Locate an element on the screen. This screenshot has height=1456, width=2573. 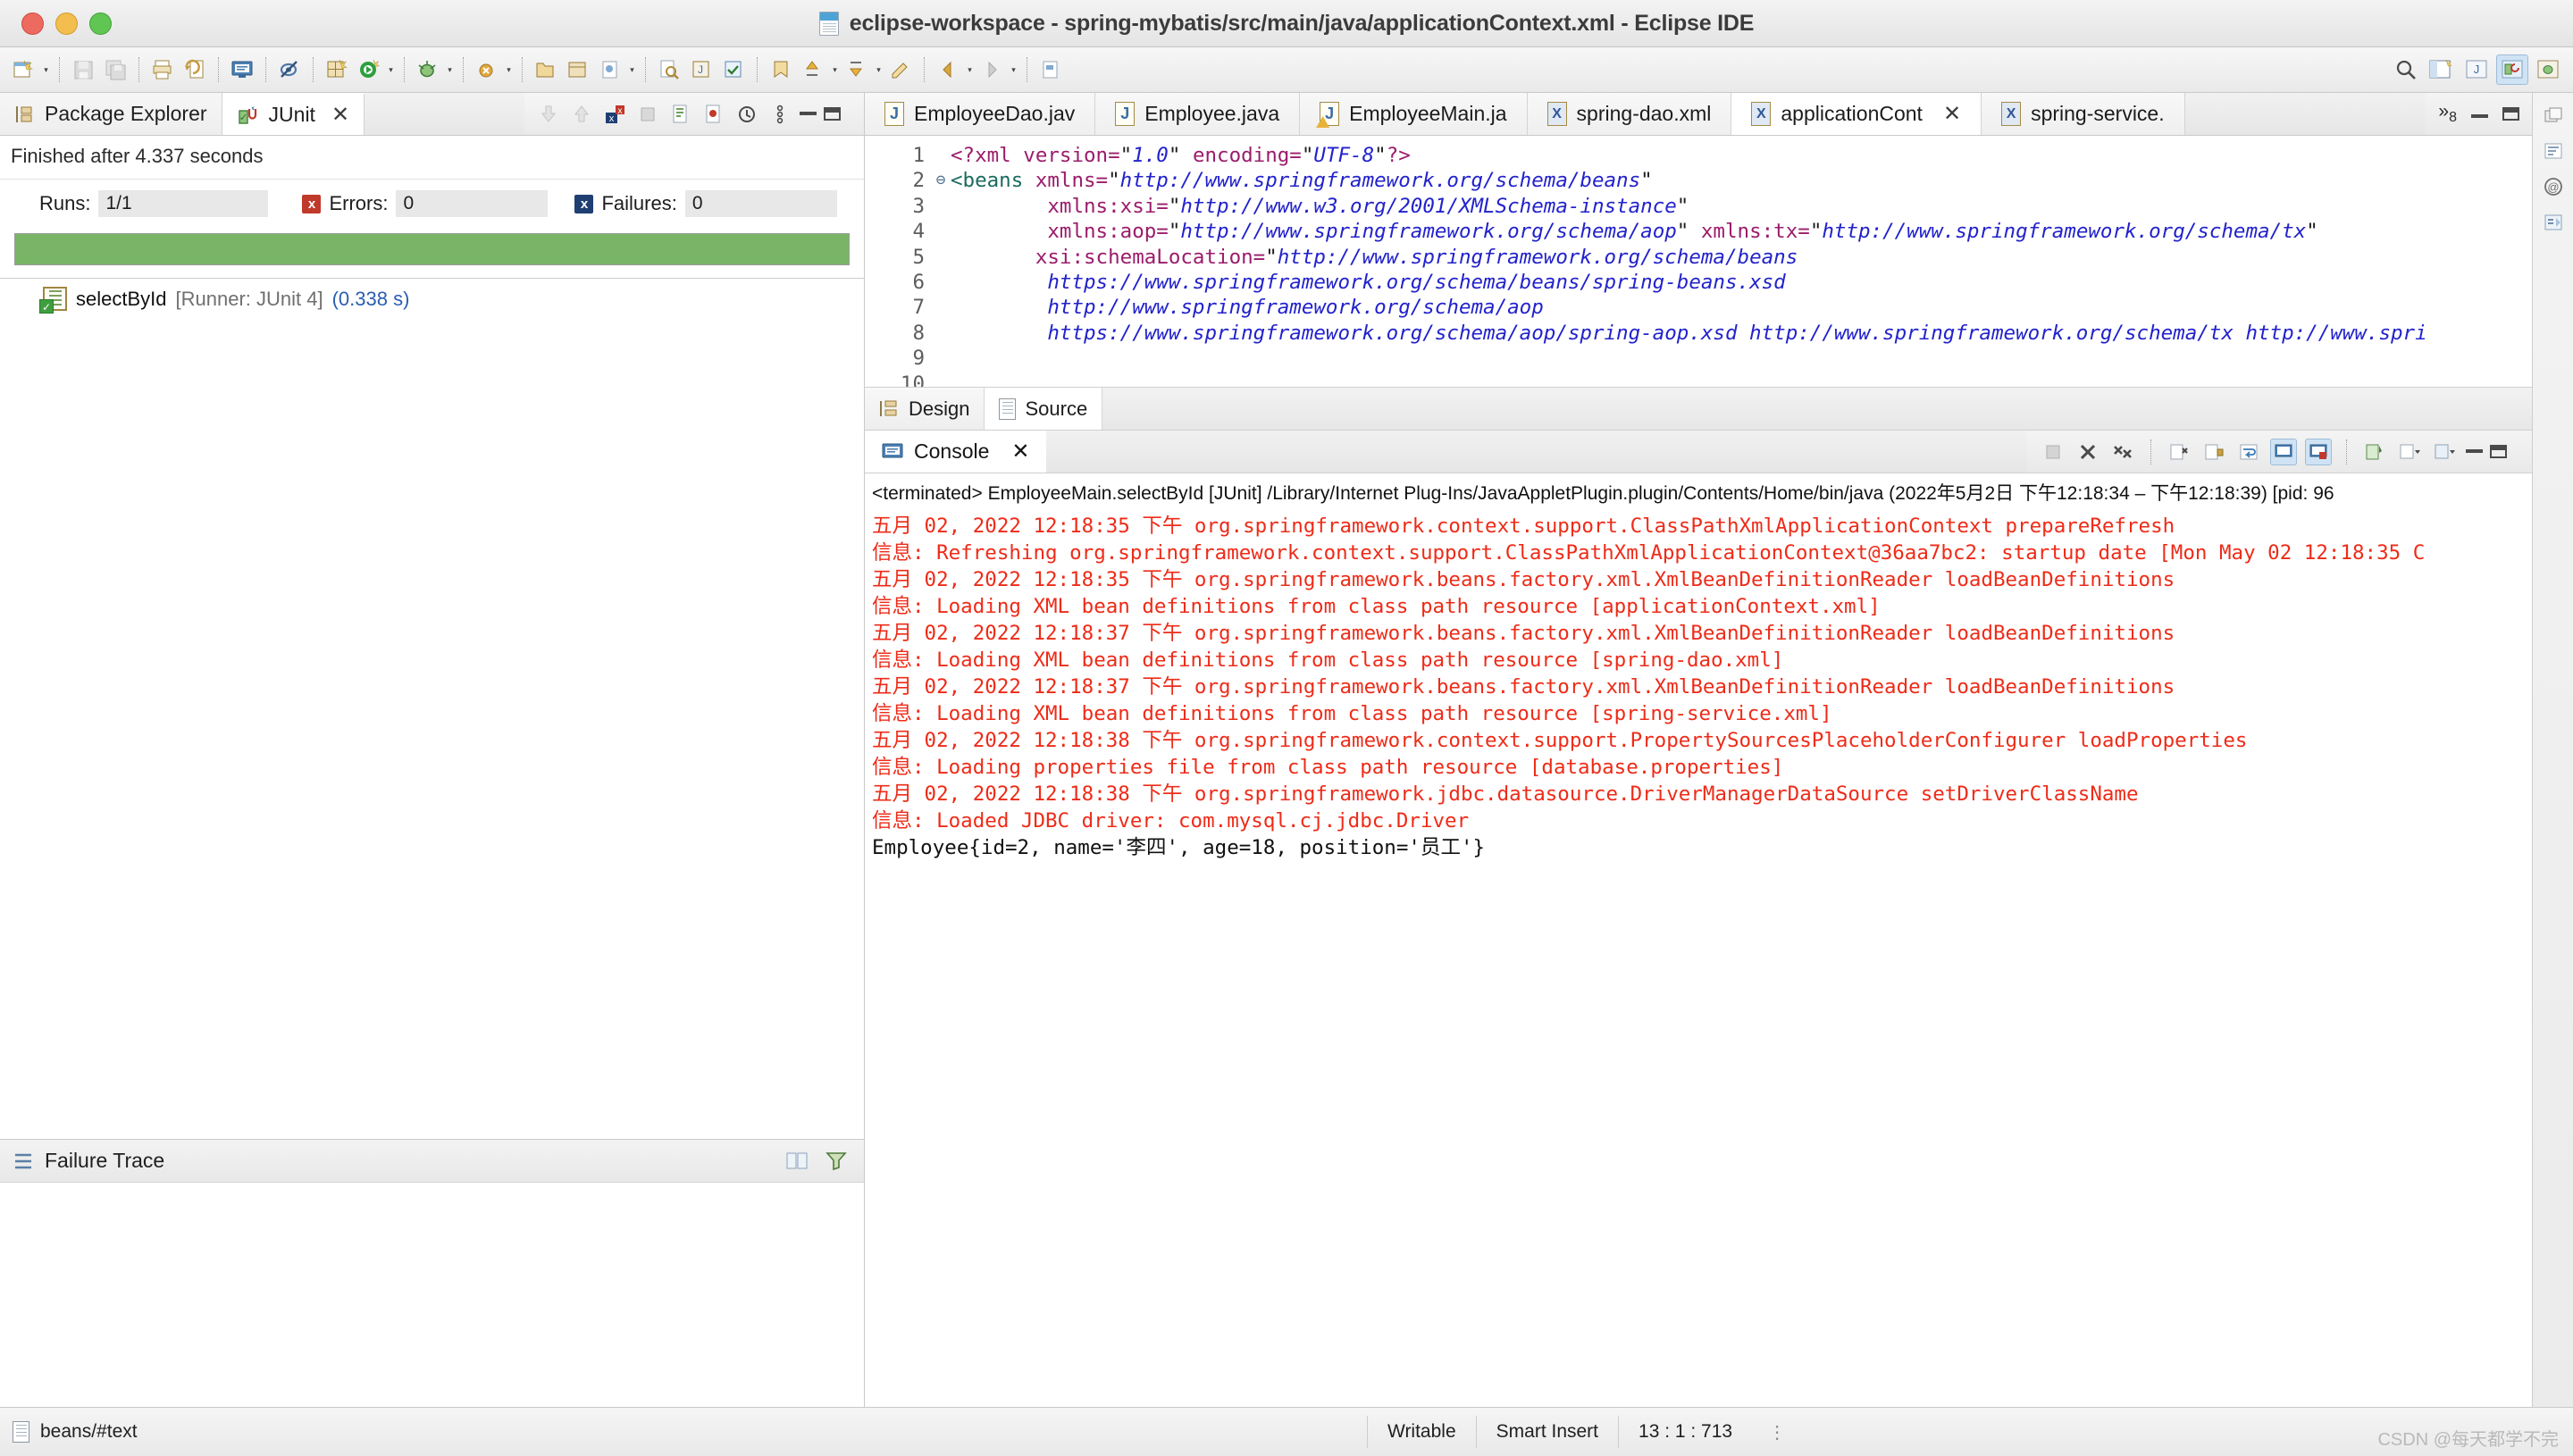
task-list-icon: @ is located at coordinates (2553, 187).